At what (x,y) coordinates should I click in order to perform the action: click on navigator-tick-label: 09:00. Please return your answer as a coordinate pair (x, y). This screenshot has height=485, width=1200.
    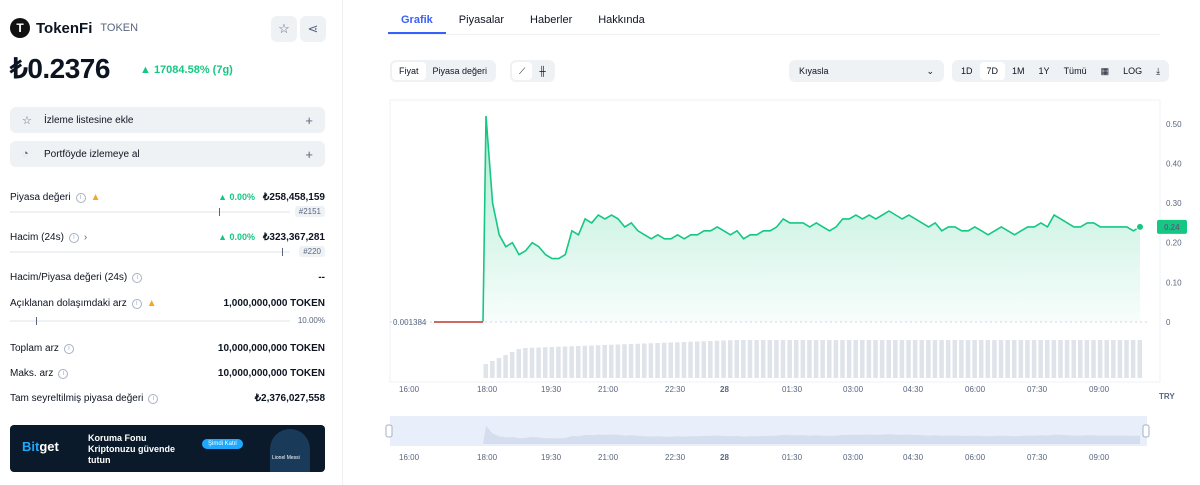
    Looking at the image, I should click on (1099, 457).